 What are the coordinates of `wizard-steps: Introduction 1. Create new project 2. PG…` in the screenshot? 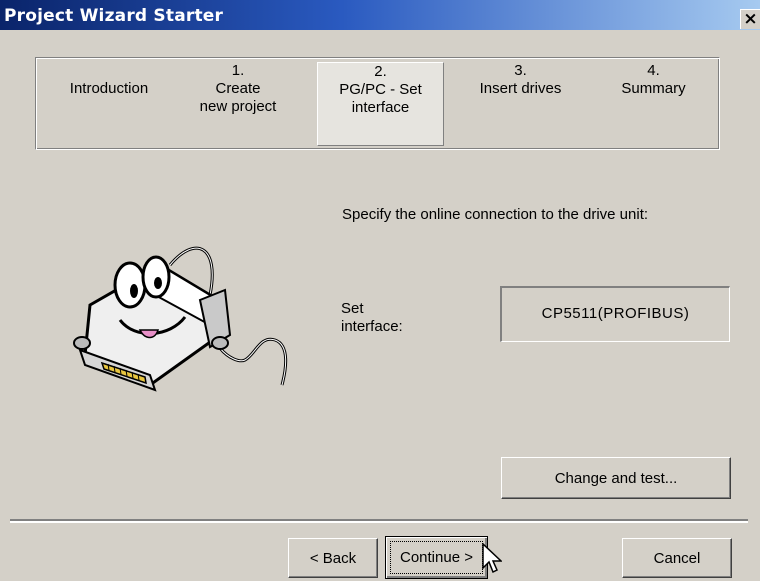 It's located at (377, 103).